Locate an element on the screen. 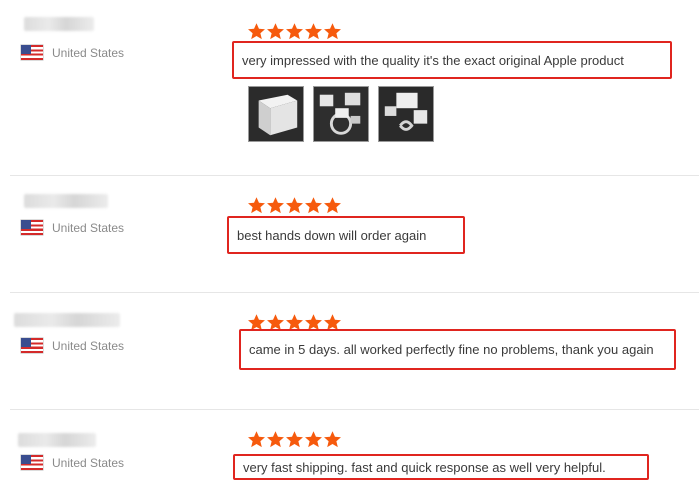 This screenshot has height=485, width=699. review-text-highlight: best hands down will order again is located at coordinates (346, 235).